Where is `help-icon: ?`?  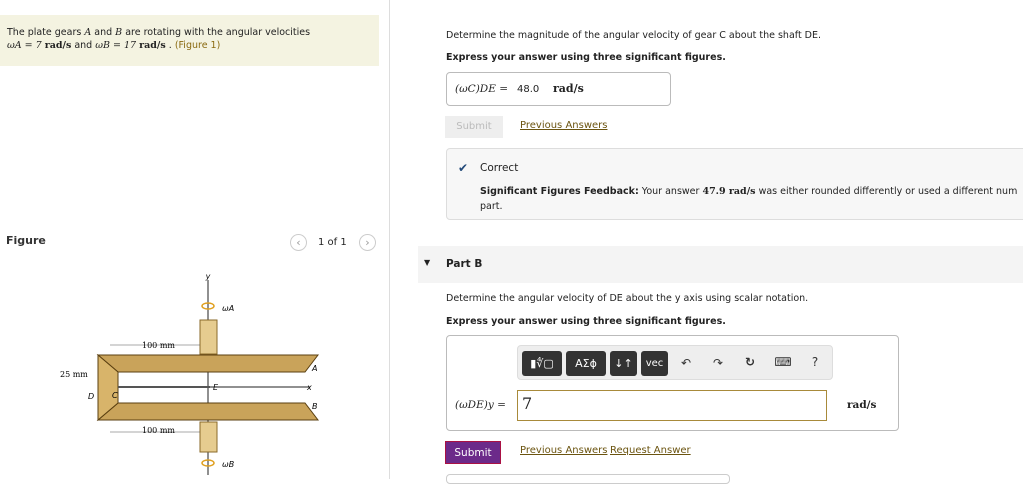
help-icon: ? is located at coordinates (815, 362).